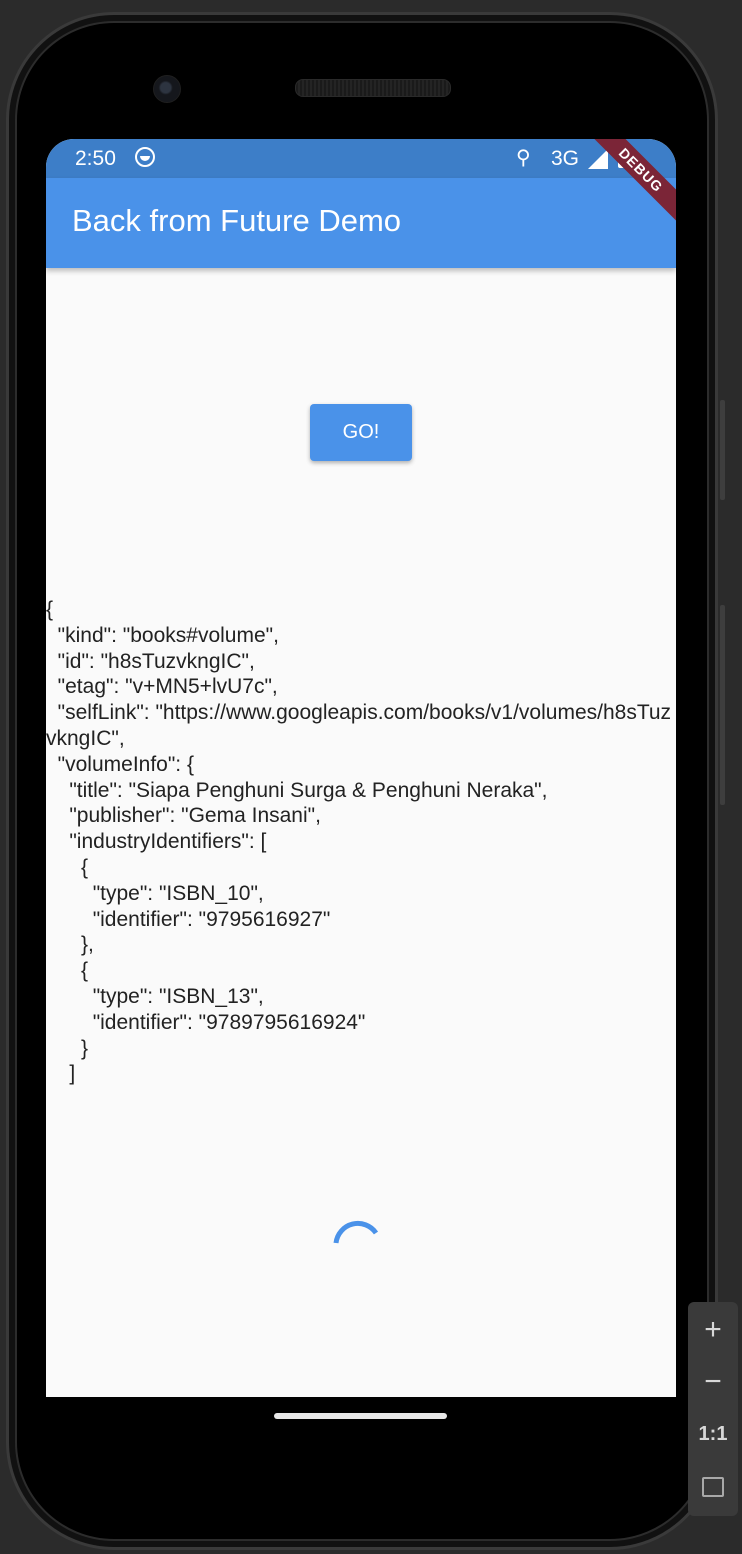  What do you see at coordinates (237, 220) in the screenshot?
I see `app-title: Back from Future Demo` at bounding box center [237, 220].